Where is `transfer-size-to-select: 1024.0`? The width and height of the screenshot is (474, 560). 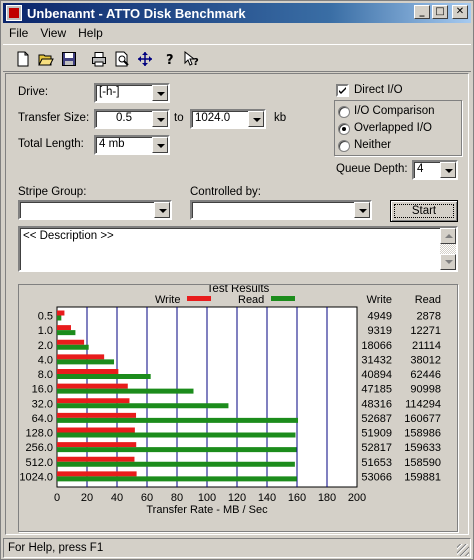
transfer-size-to-select: 1024.0 is located at coordinates (228, 119).